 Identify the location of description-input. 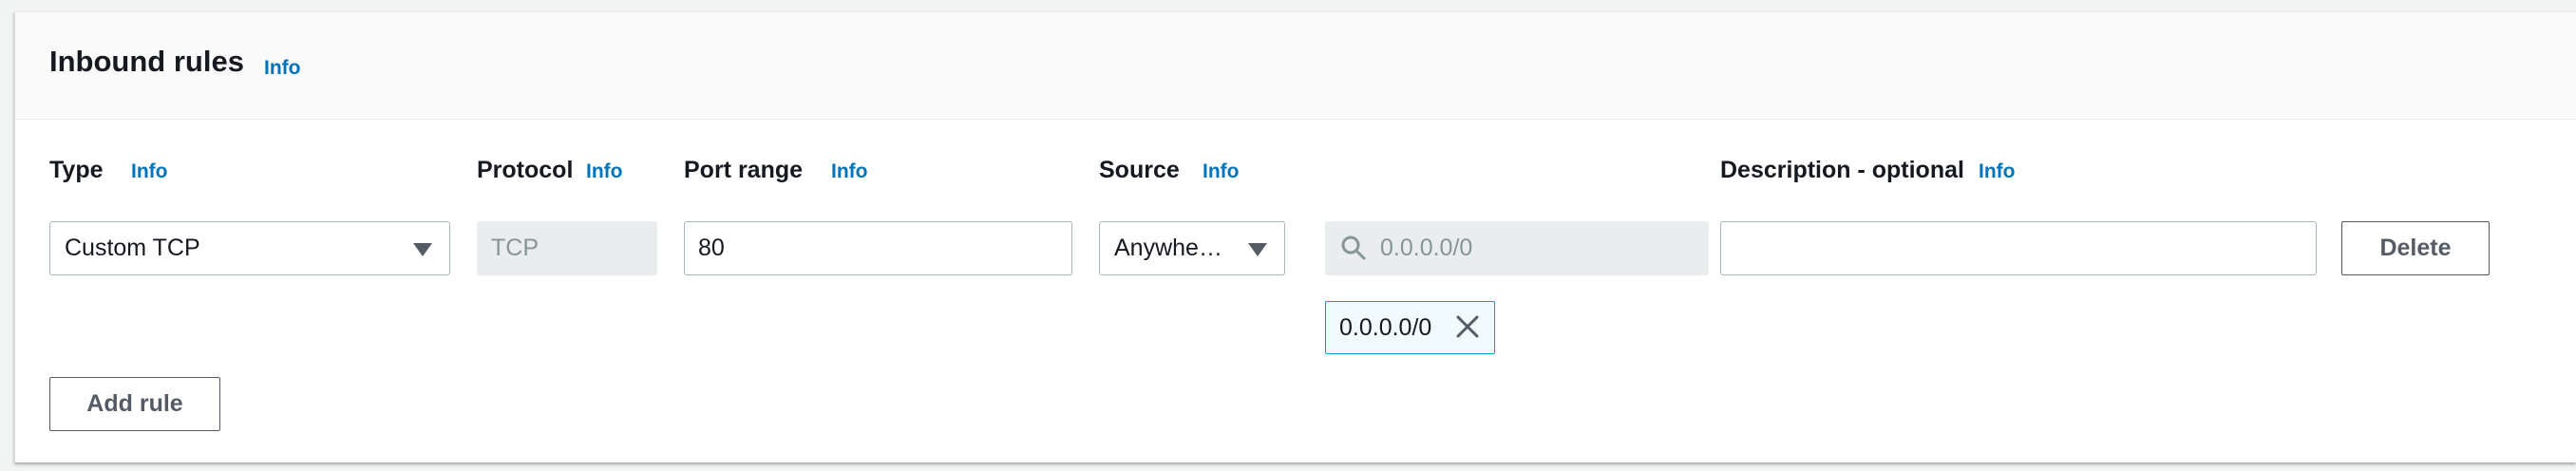
(2018, 248).